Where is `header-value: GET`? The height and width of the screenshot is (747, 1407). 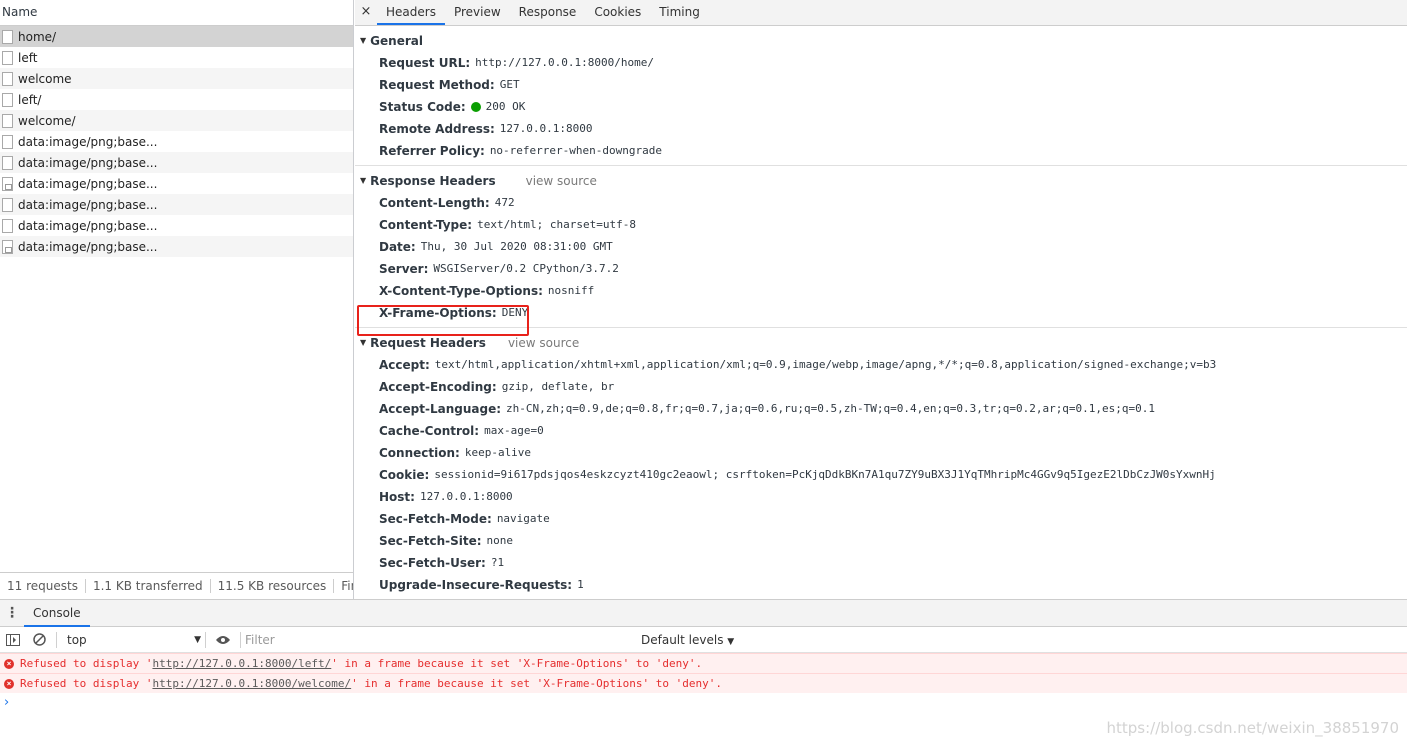 header-value: GET is located at coordinates (509, 84).